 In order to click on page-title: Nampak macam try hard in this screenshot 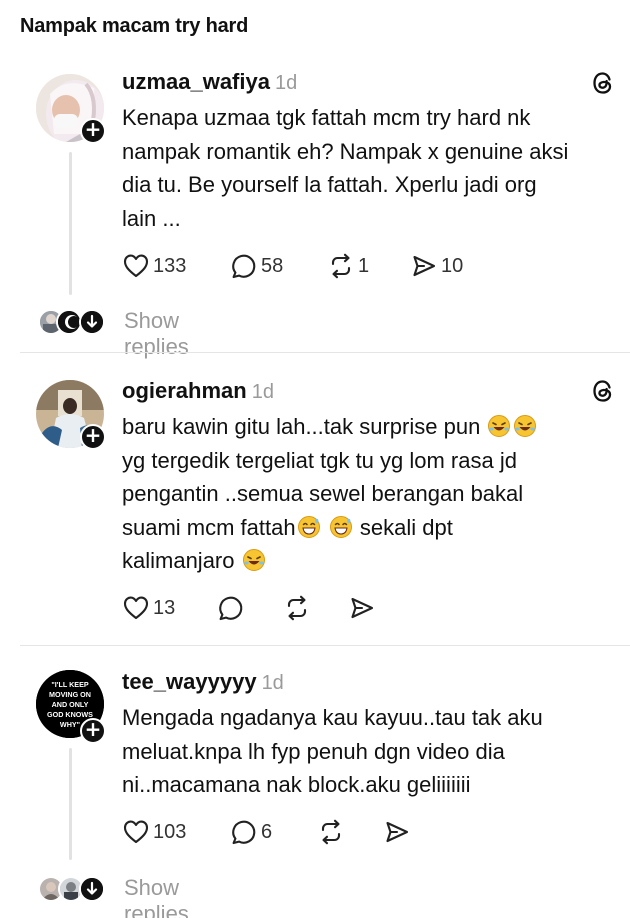, I will do `click(134, 26)`.